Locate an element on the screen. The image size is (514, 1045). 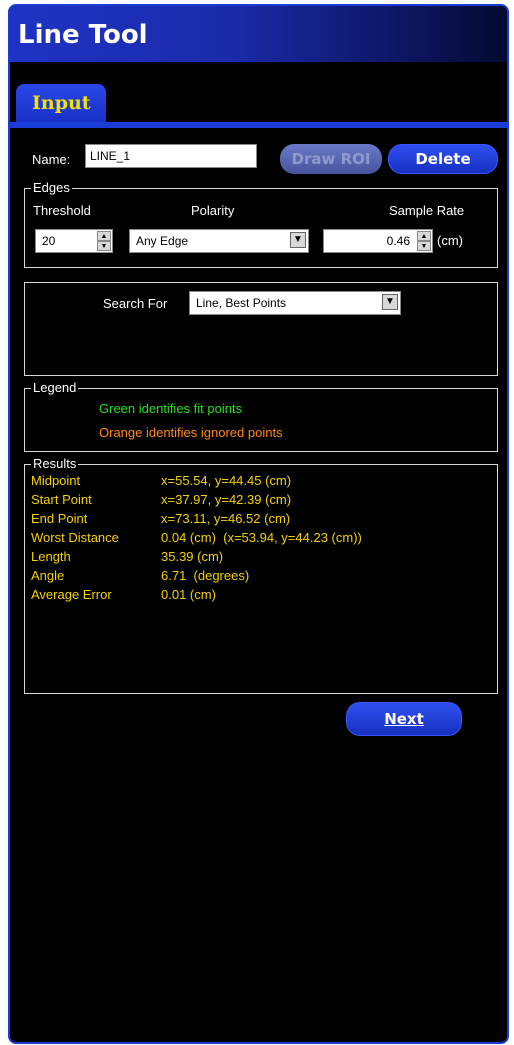
result-label-midpoint: Midpoint is located at coordinates (56, 480).